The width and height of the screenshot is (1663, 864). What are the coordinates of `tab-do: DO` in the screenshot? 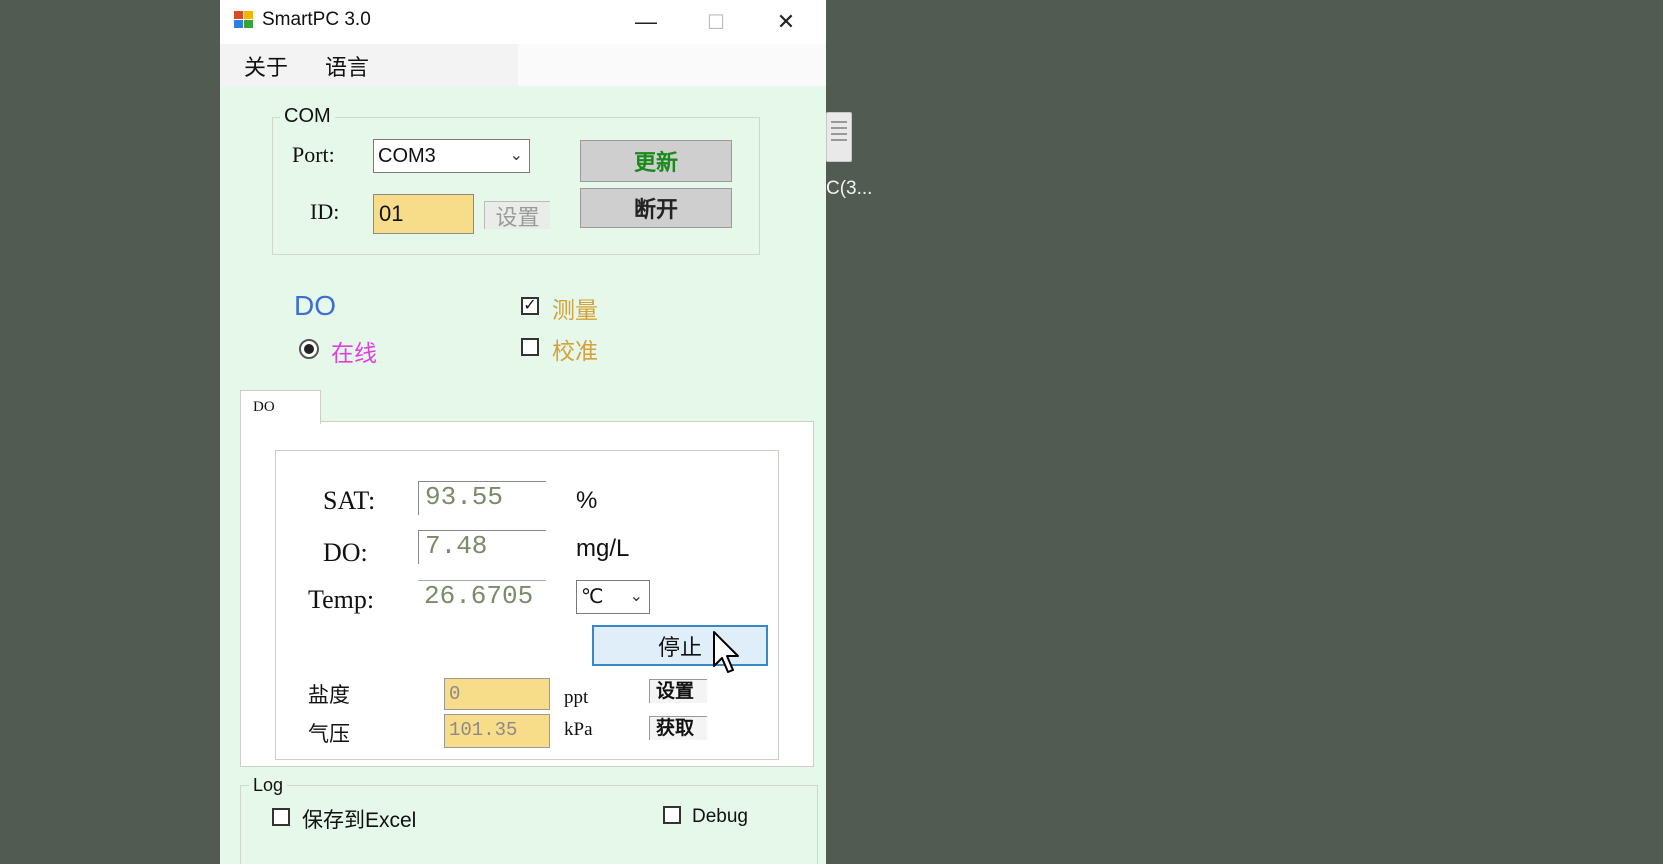 It's located at (280, 407).